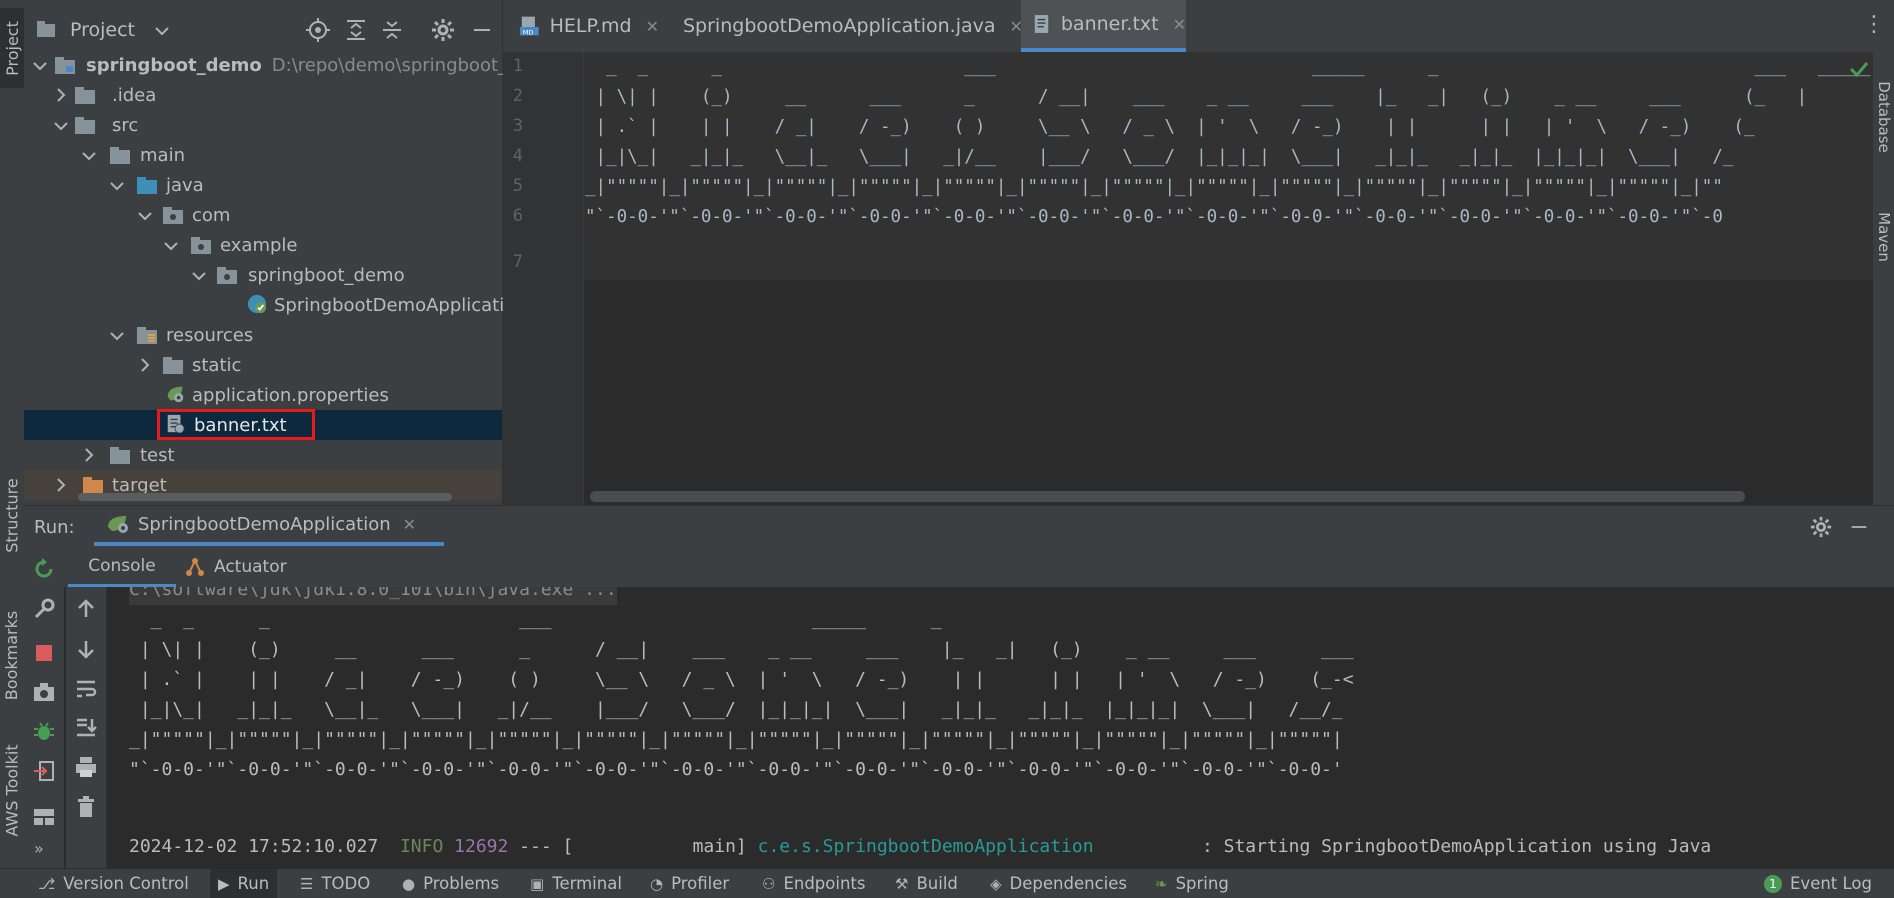 Image resolution: width=1894 pixels, height=898 pixels. I want to click on terminal-button: ▣ Terminal, so click(576, 883).